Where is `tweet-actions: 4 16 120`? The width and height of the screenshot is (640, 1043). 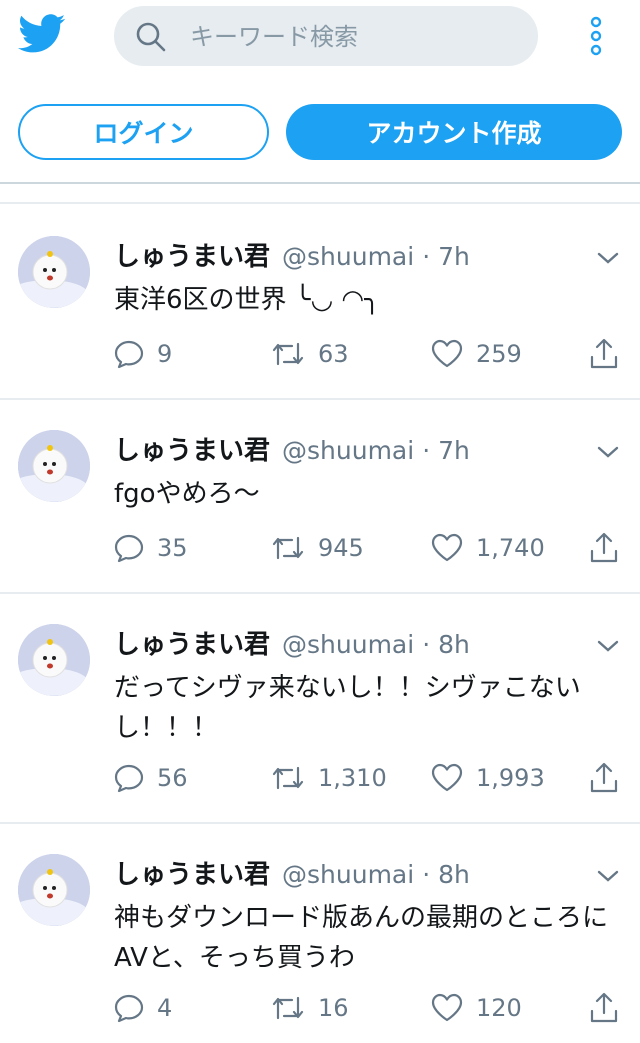
tweet-actions: 4 16 120 is located at coordinates (320, 1008).